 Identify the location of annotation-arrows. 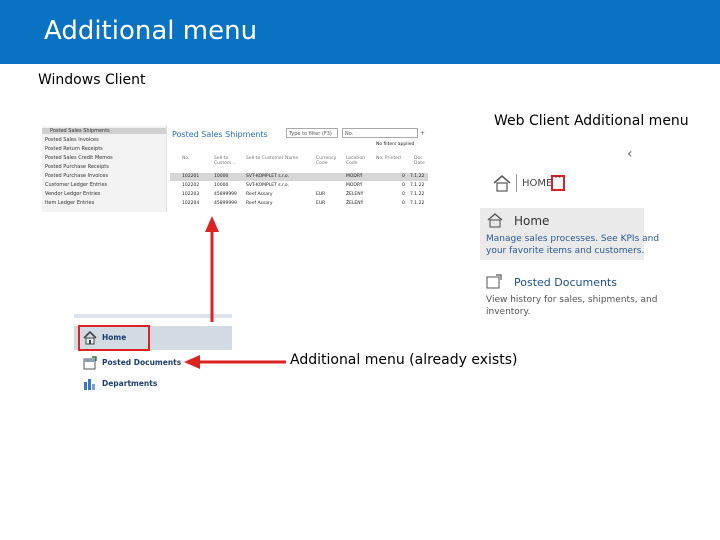
(235, 292).